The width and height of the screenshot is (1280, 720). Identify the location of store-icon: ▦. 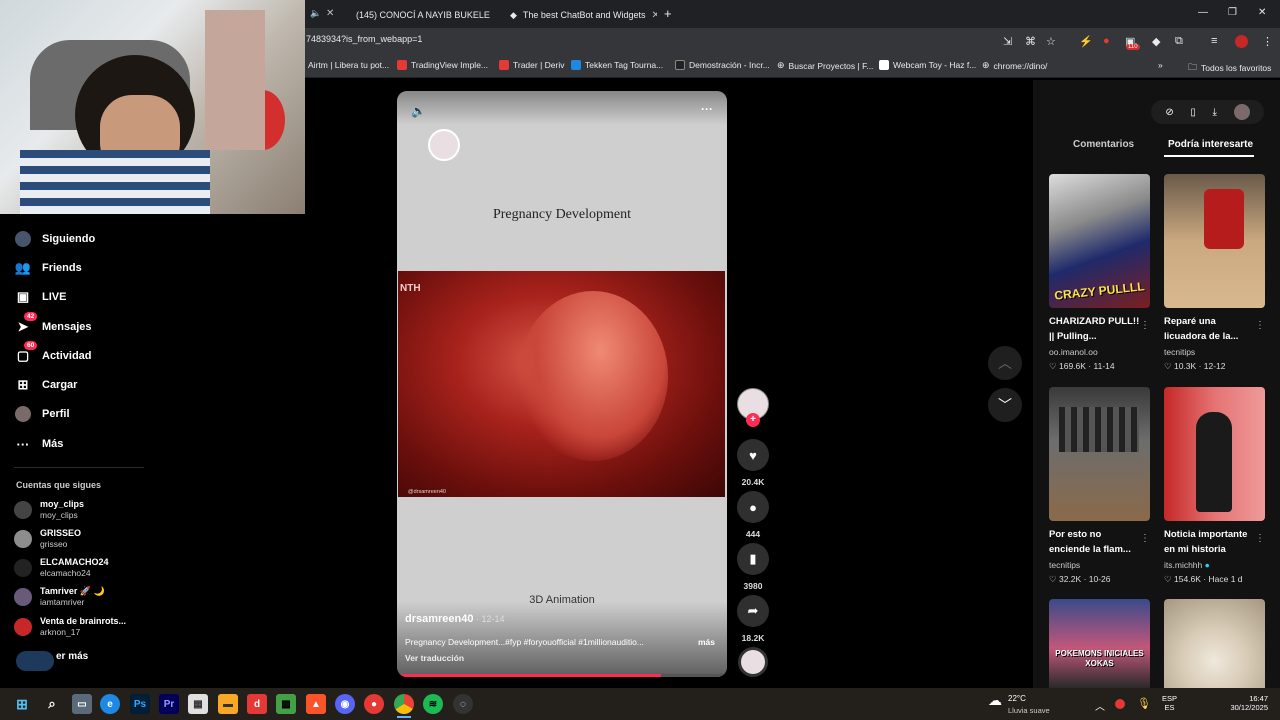
(198, 704).